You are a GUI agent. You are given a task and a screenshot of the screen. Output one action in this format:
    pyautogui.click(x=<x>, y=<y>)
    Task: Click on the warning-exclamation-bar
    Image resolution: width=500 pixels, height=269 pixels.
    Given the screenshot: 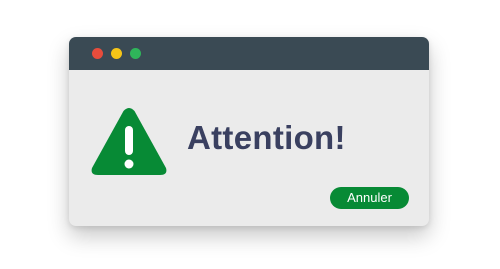 What is the action you would take?
    pyautogui.click(x=129, y=140)
    